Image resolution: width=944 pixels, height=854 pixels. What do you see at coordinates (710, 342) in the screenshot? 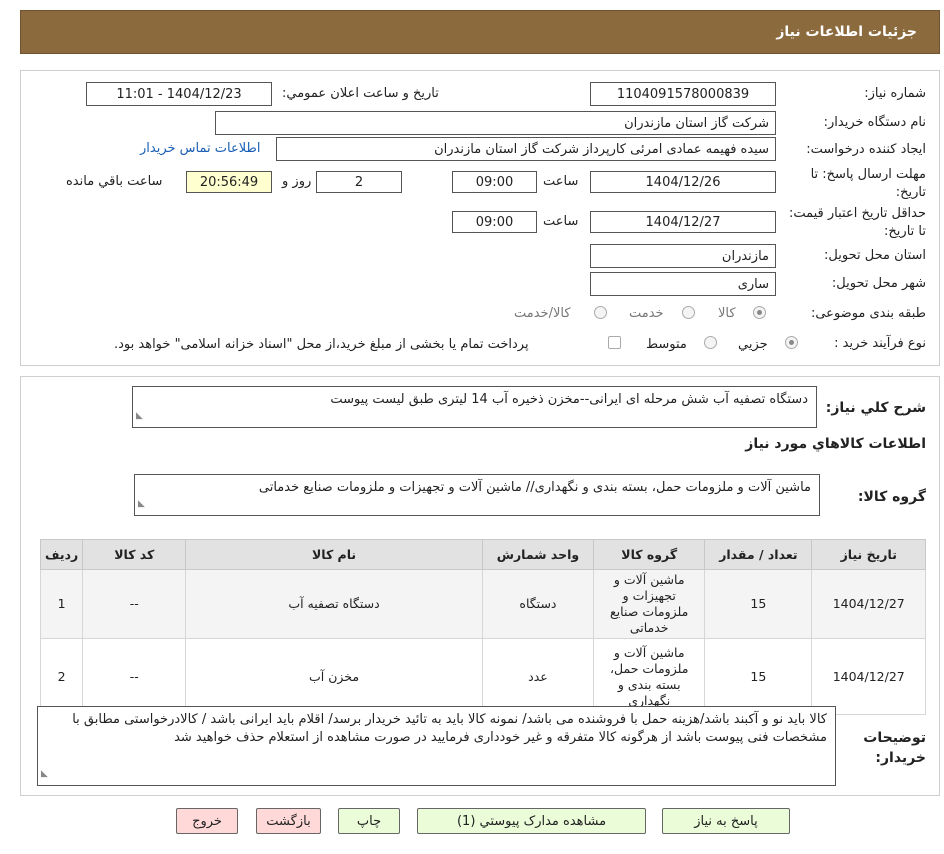
I see `process-medium-radio` at bounding box center [710, 342].